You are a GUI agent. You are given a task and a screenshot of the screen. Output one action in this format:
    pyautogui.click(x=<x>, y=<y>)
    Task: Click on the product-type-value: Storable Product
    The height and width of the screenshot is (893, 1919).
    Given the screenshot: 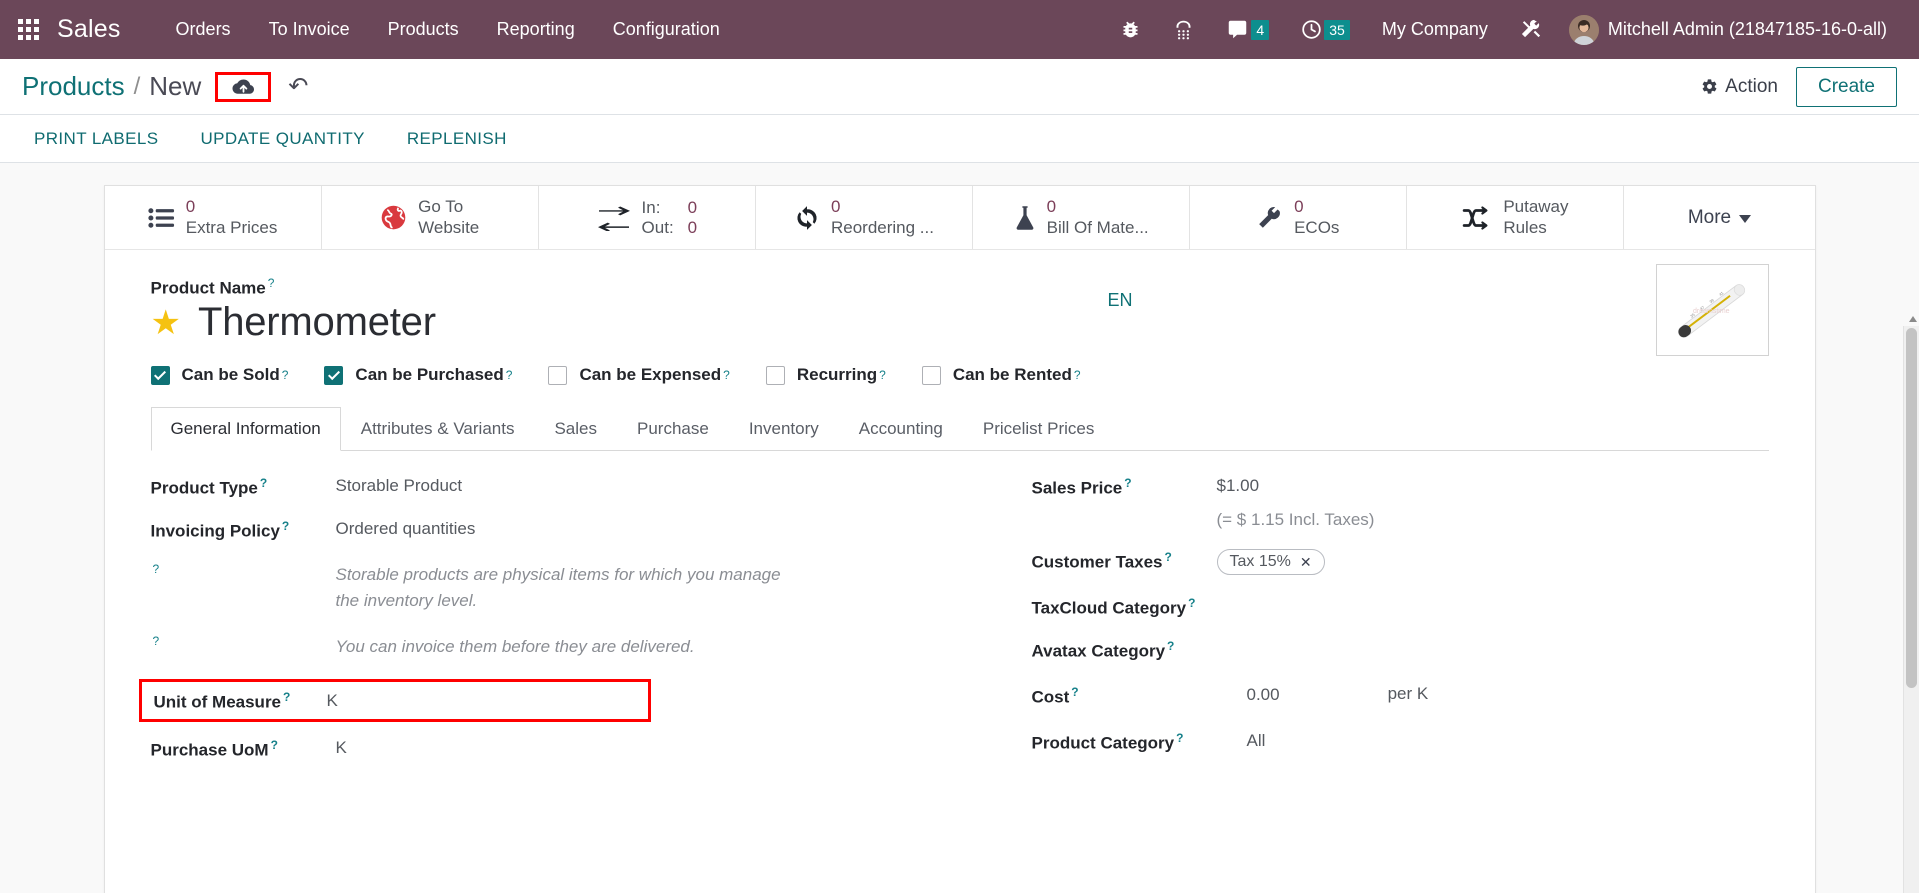 What is the action you would take?
    pyautogui.click(x=399, y=485)
    